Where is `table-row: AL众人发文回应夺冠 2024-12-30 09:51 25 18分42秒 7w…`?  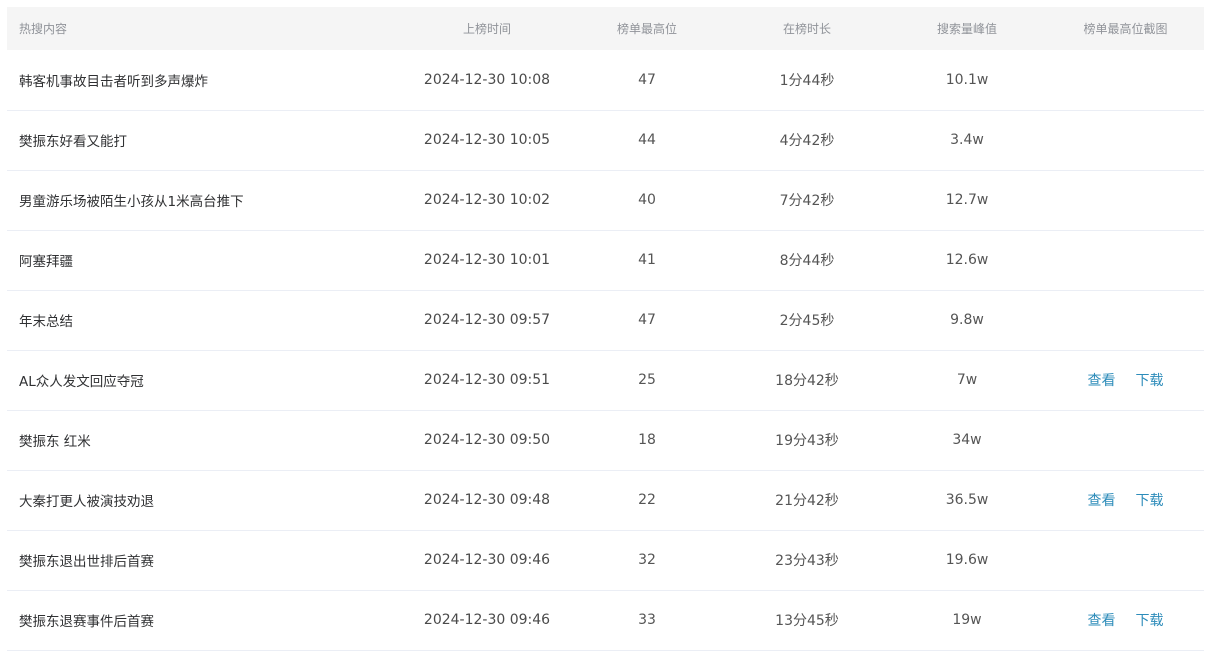 table-row: AL众人发文回应夺冠 2024-12-30 09:51 25 18分42秒 7w… is located at coordinates (605, 380).